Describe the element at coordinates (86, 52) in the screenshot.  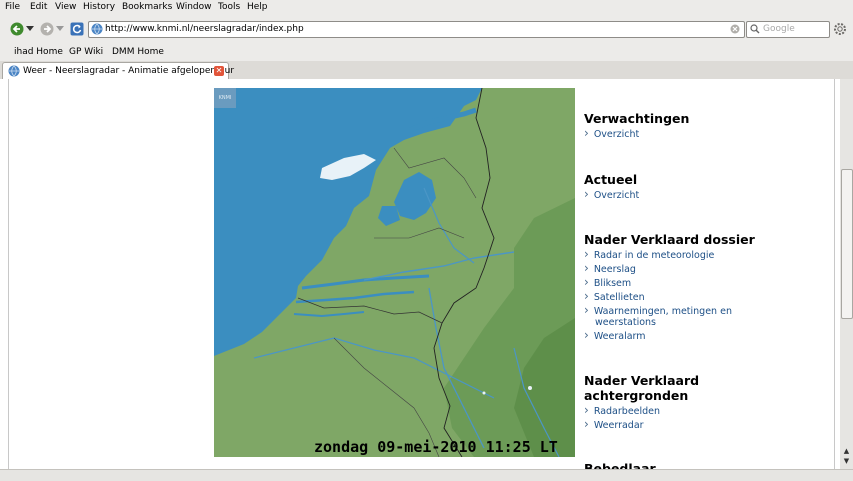
I see `bookmark-gp-wiki: GP Wiki` at that location.